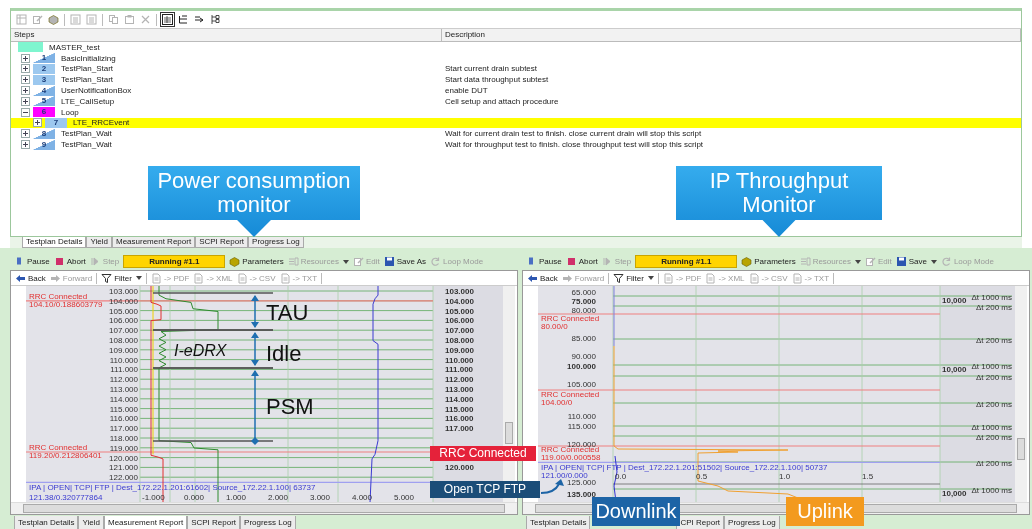 This screenshot has width=1032, height=529. I want to click on tab: Measurement Report, so click(146, 522).